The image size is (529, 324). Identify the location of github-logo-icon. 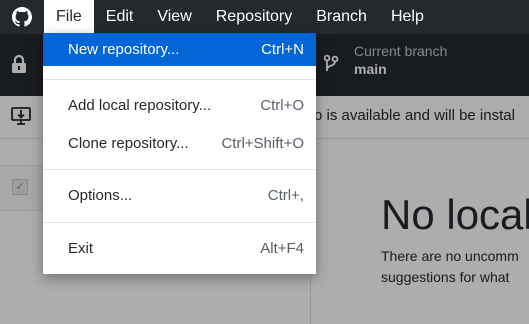
(22, 16).